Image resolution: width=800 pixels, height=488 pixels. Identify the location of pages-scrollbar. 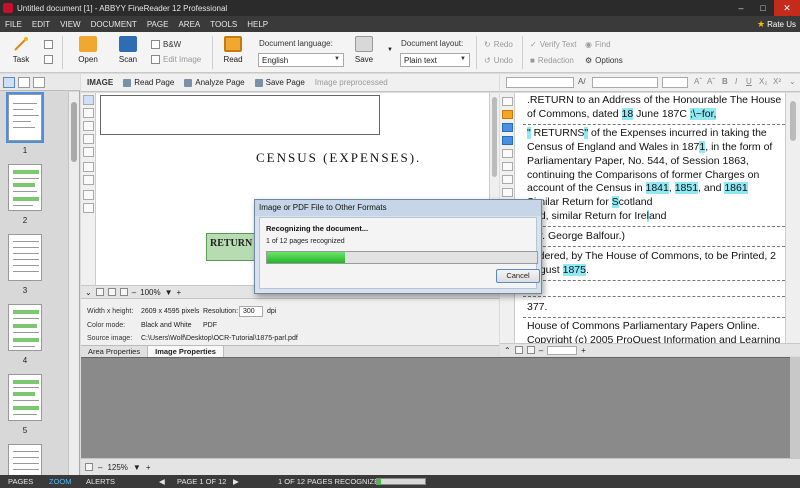
(73, 283).